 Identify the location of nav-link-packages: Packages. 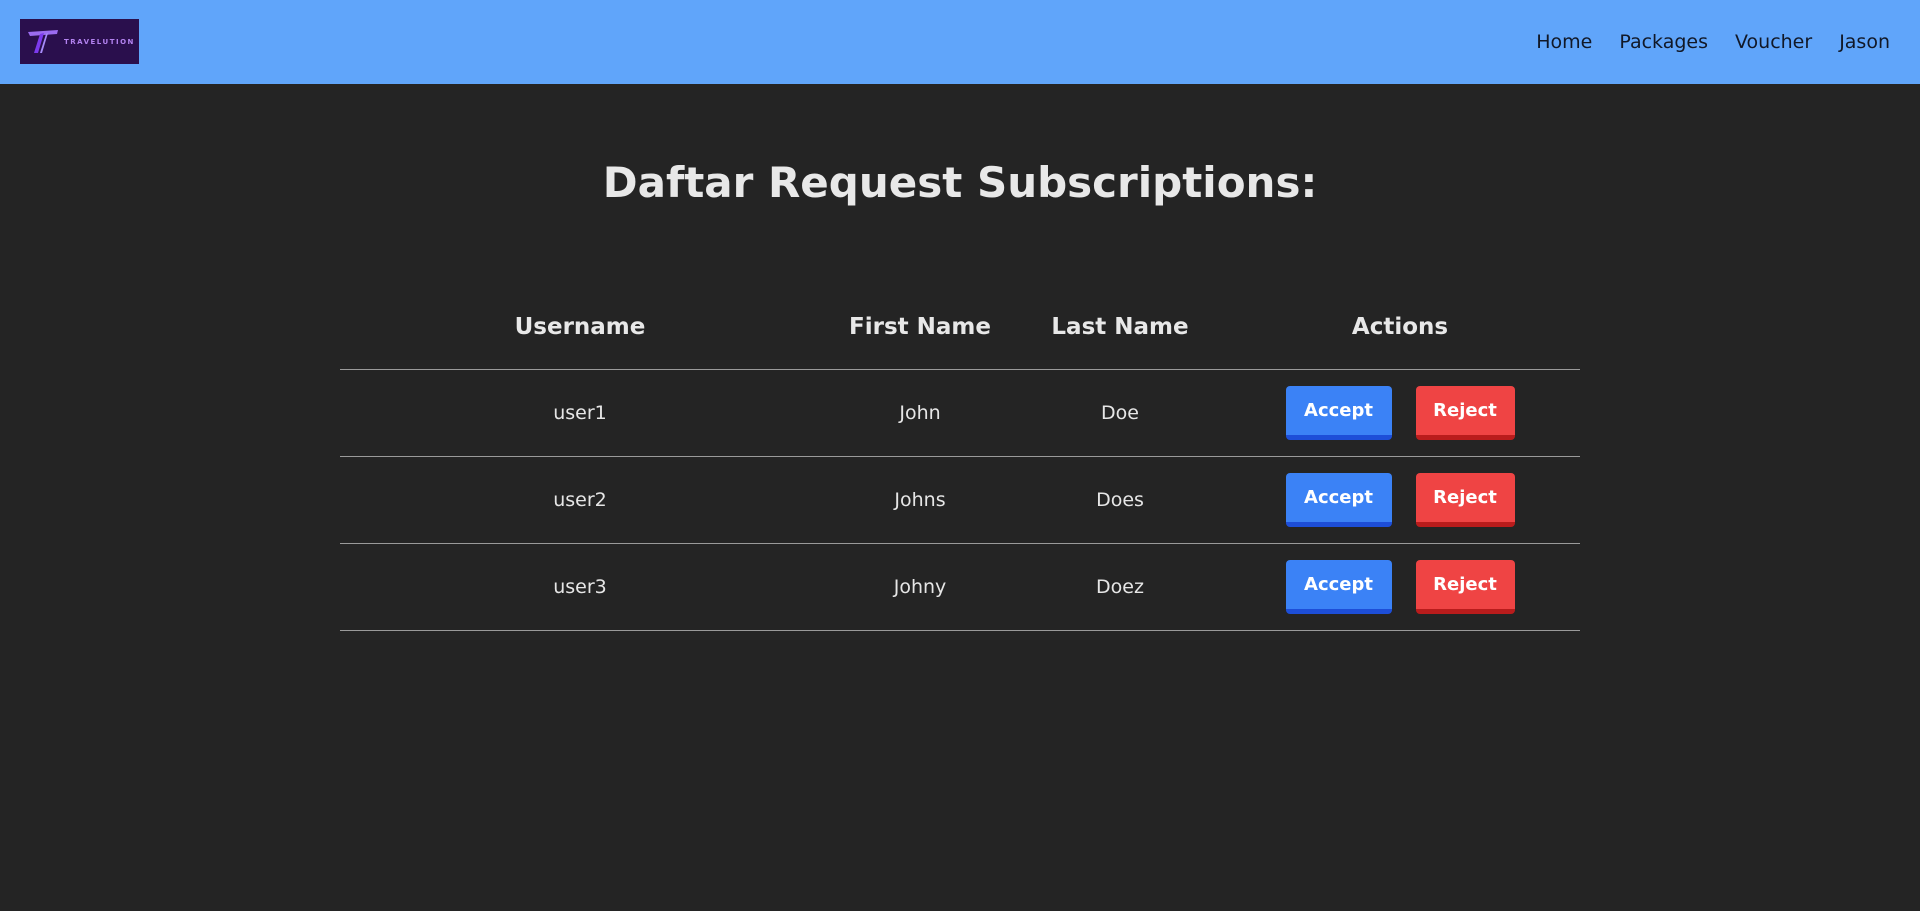
(1663, 42).